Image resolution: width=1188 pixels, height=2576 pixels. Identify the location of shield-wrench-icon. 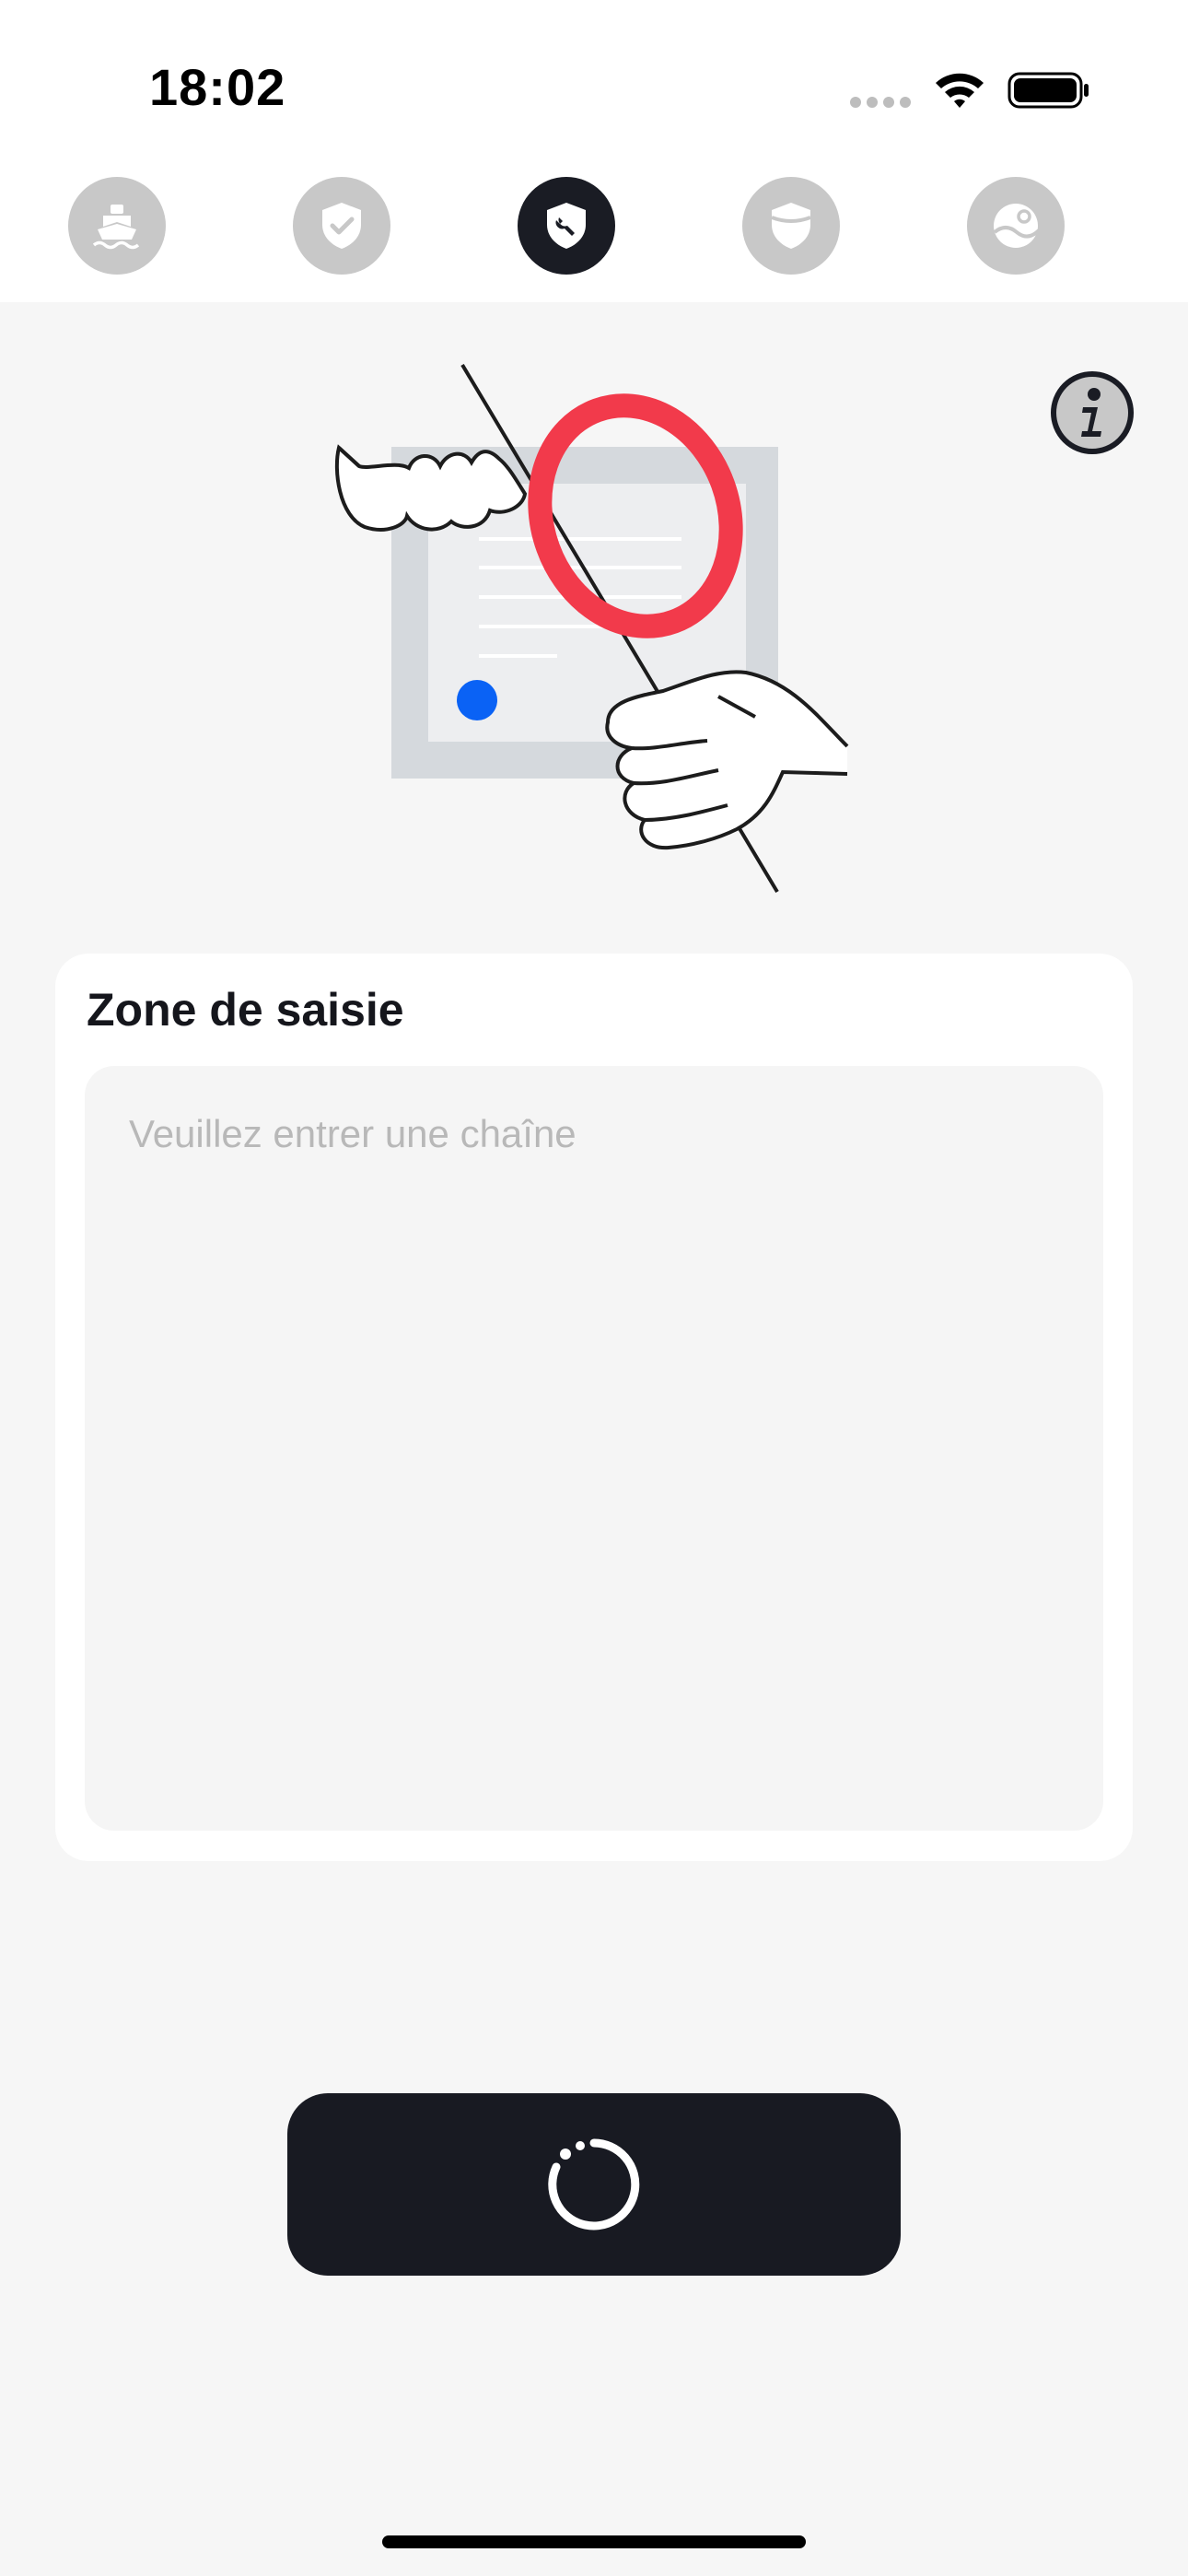
(566, 226).